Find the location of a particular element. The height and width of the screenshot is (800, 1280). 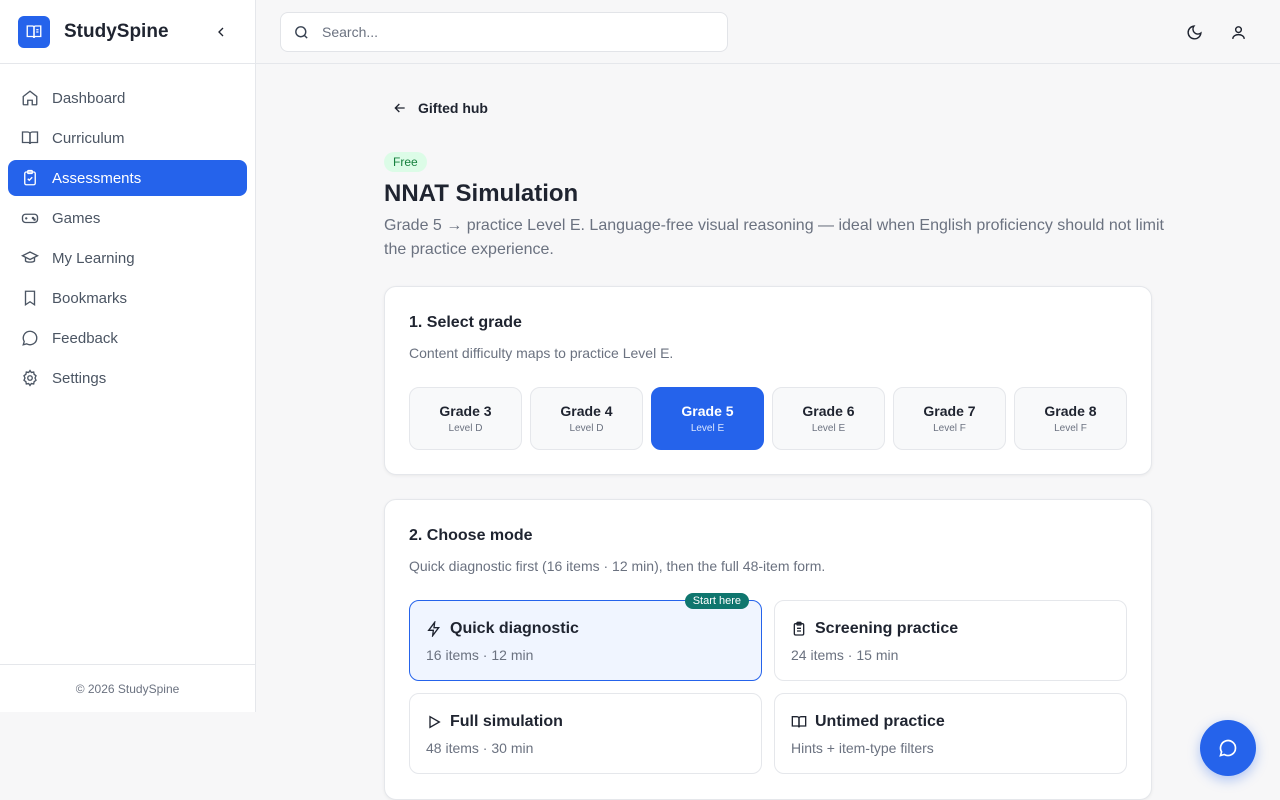

search-box is located at coordinates (504, 32).